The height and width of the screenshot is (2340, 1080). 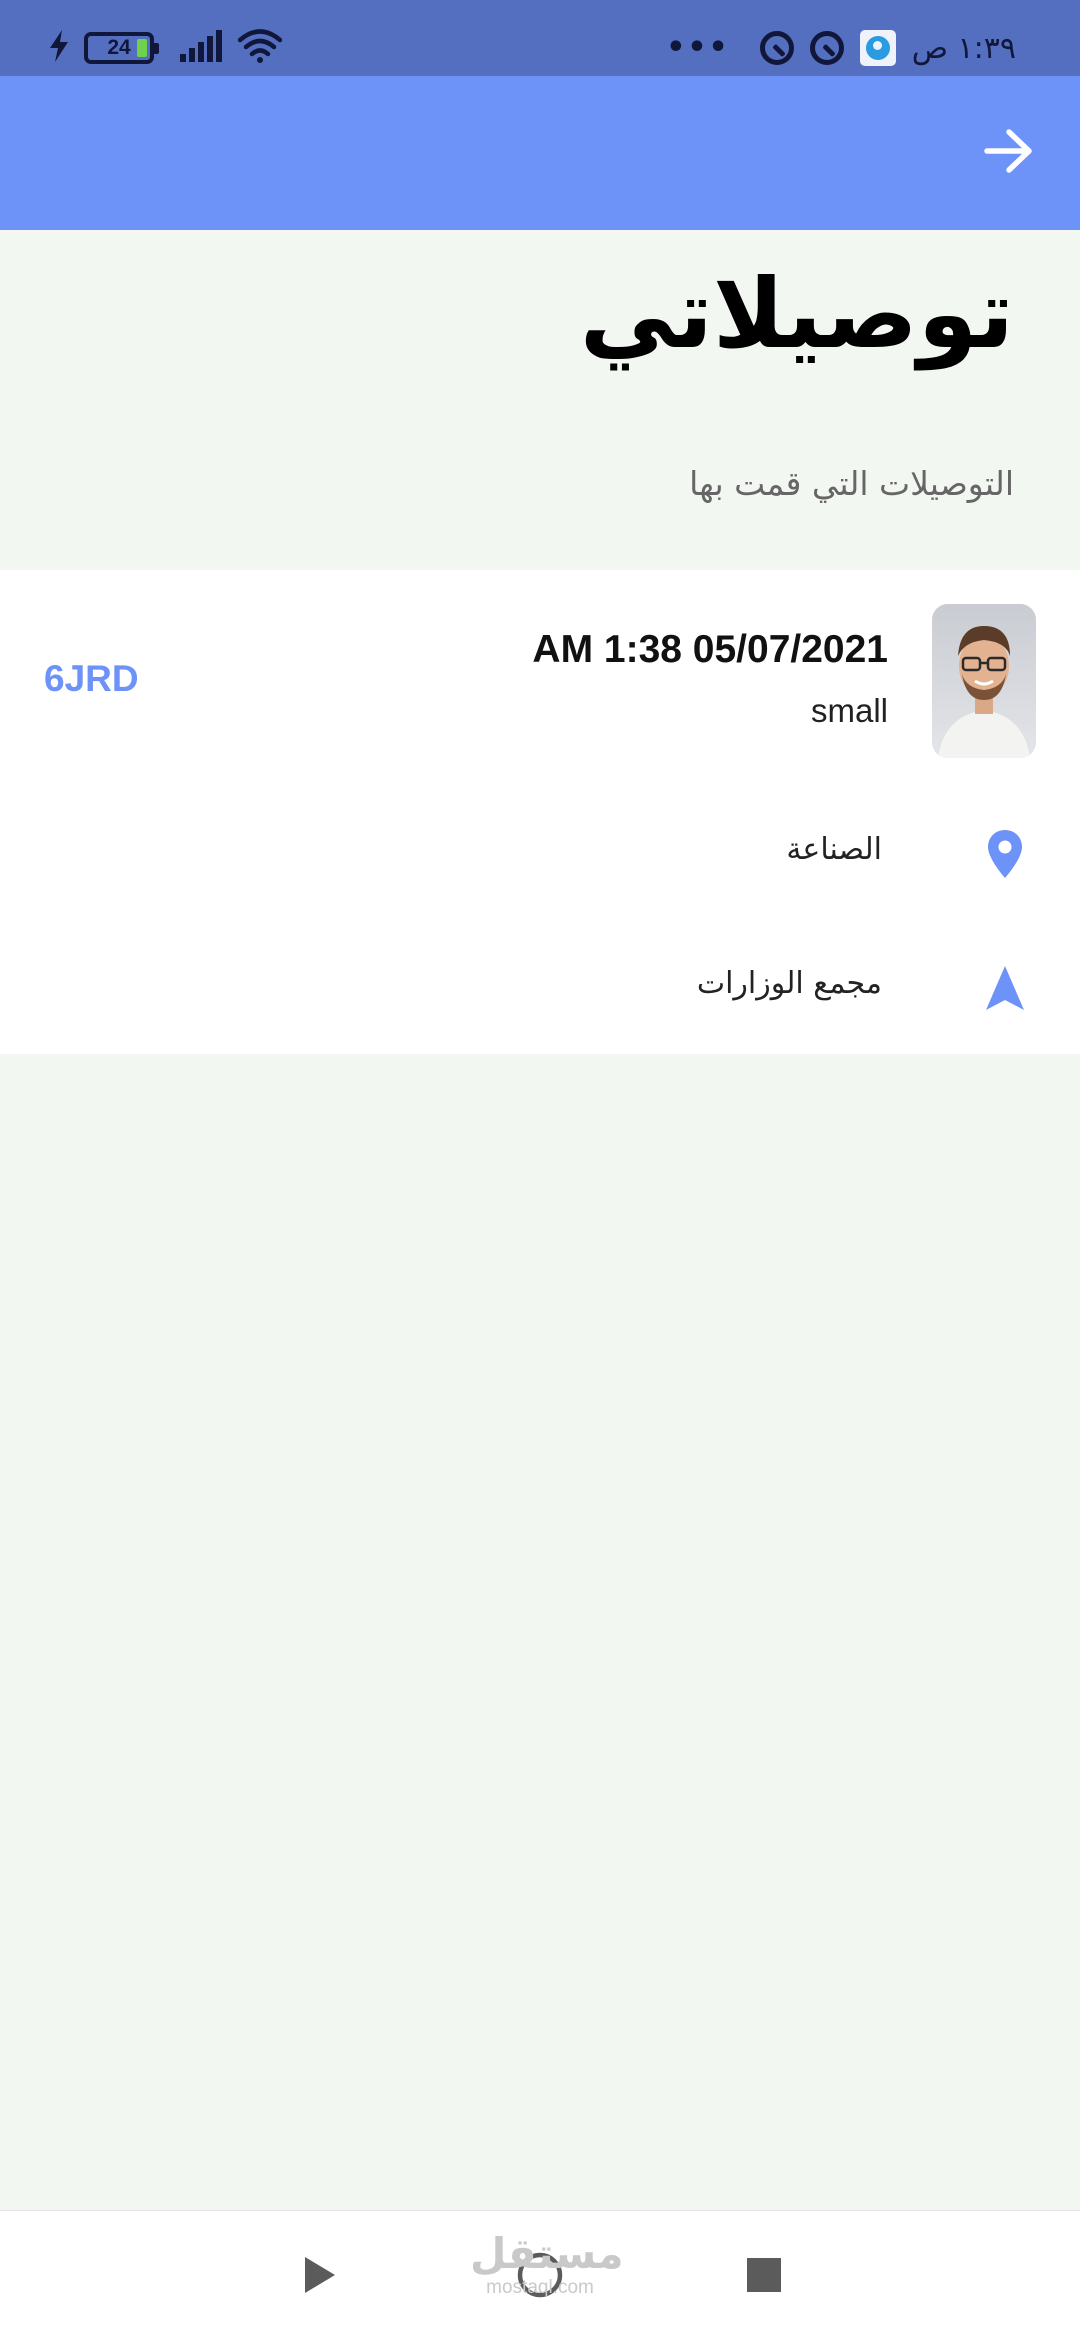 I want to click on status-notifications: ••• ١:٣٩ ص, so click(x=841, y=48).